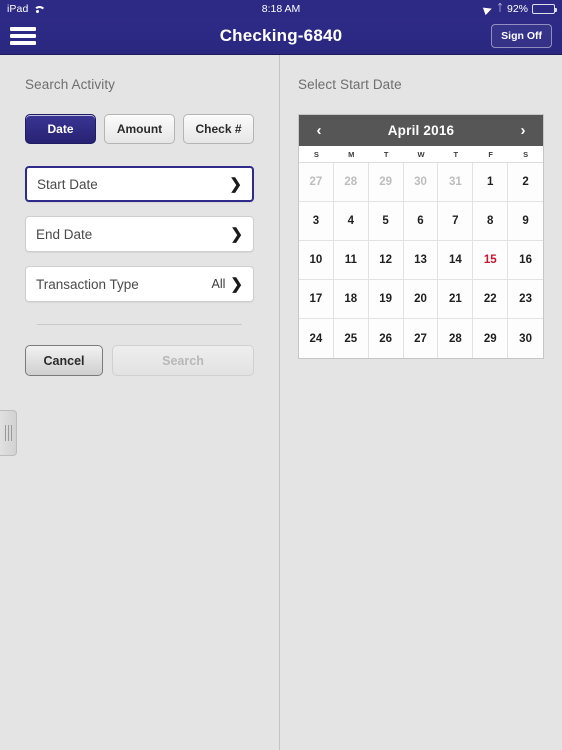 The image size is (562, 750). Describe the element at coordinates (316, 182) in the screenshot. I see `calendar-day-adjacent: 27` at that location.